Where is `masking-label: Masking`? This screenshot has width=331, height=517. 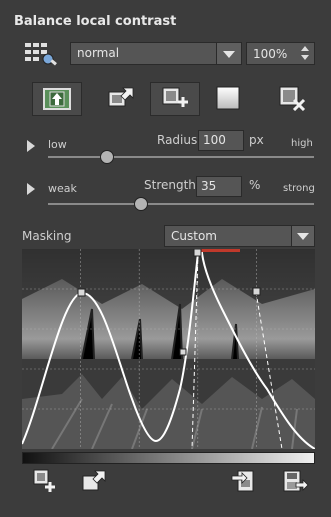 masking-label: Masking is located at coordinates (47, 236).